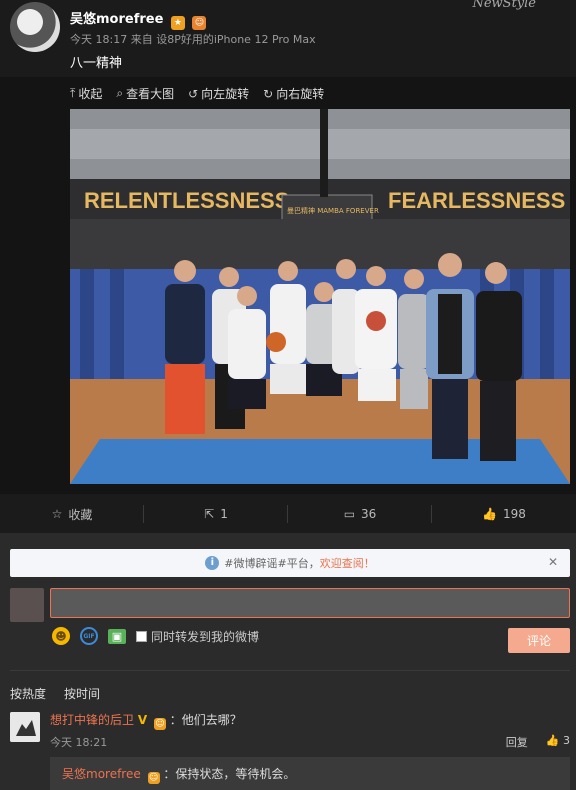 This screenshot has width=576, height=790. Describe the element at coordinates (55, 693) in the screenshot. I see `comment-sort-tabs: 按热度 按时间` at that location.